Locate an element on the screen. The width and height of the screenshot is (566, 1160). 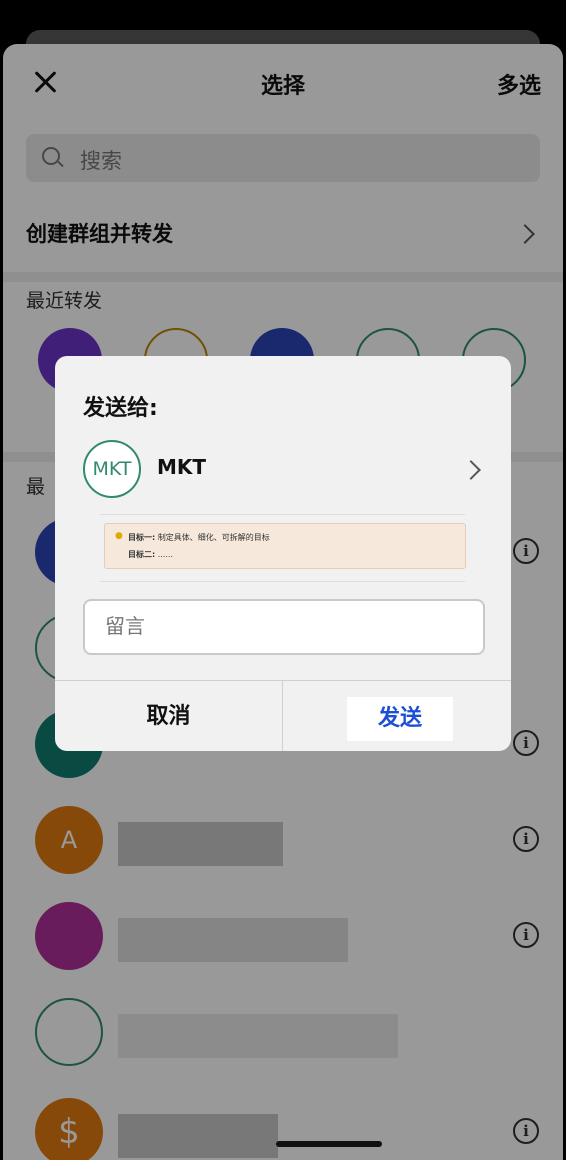
message-field is located at coordinates (284, 627).